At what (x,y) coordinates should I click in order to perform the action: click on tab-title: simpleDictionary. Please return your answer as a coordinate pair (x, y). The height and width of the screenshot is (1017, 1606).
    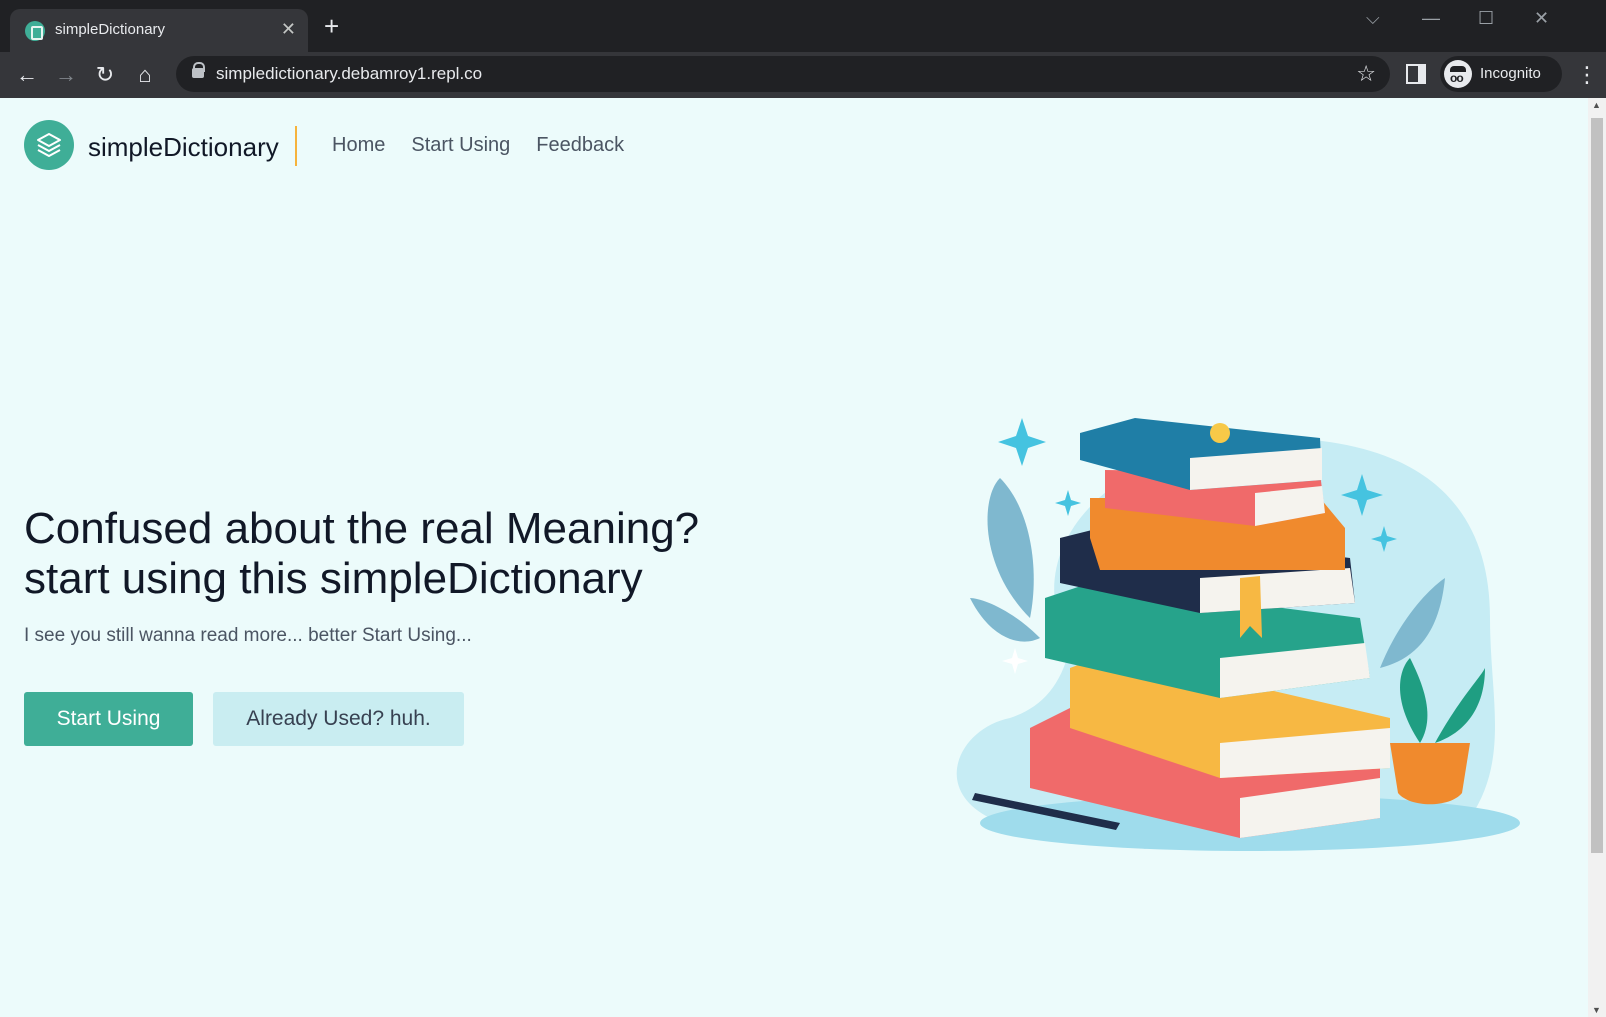
    Looking at the image, I should click on (110, 29).